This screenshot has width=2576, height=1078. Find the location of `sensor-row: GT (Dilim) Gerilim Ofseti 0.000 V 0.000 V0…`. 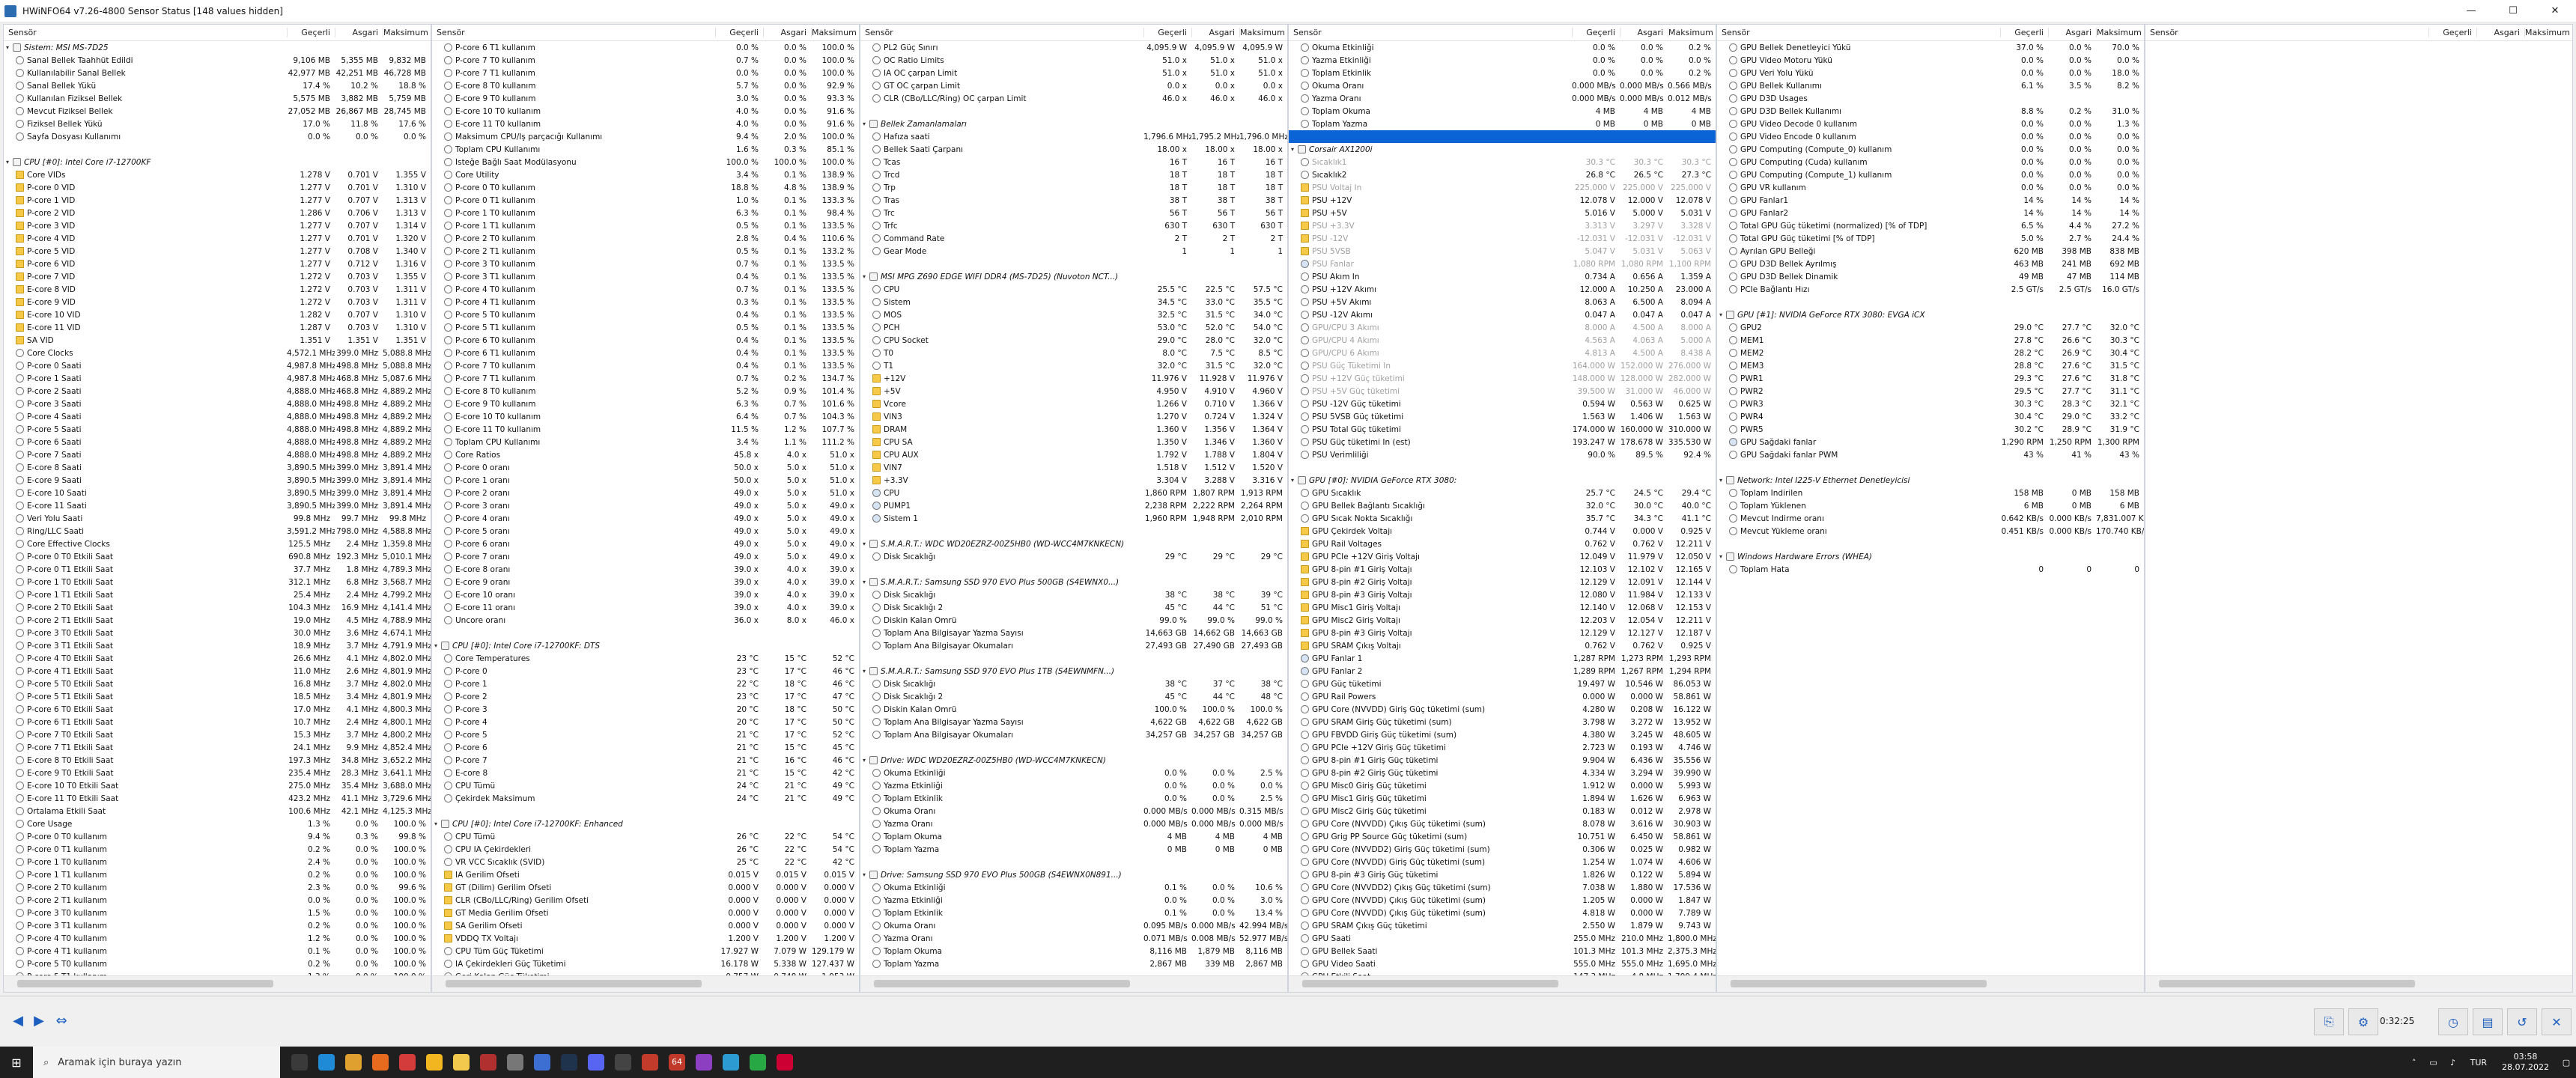

sensor-row: GT (Dilim) Gerilim Ofseti 0.000 V 0.000 V0… is located at coordinates (645, 887).